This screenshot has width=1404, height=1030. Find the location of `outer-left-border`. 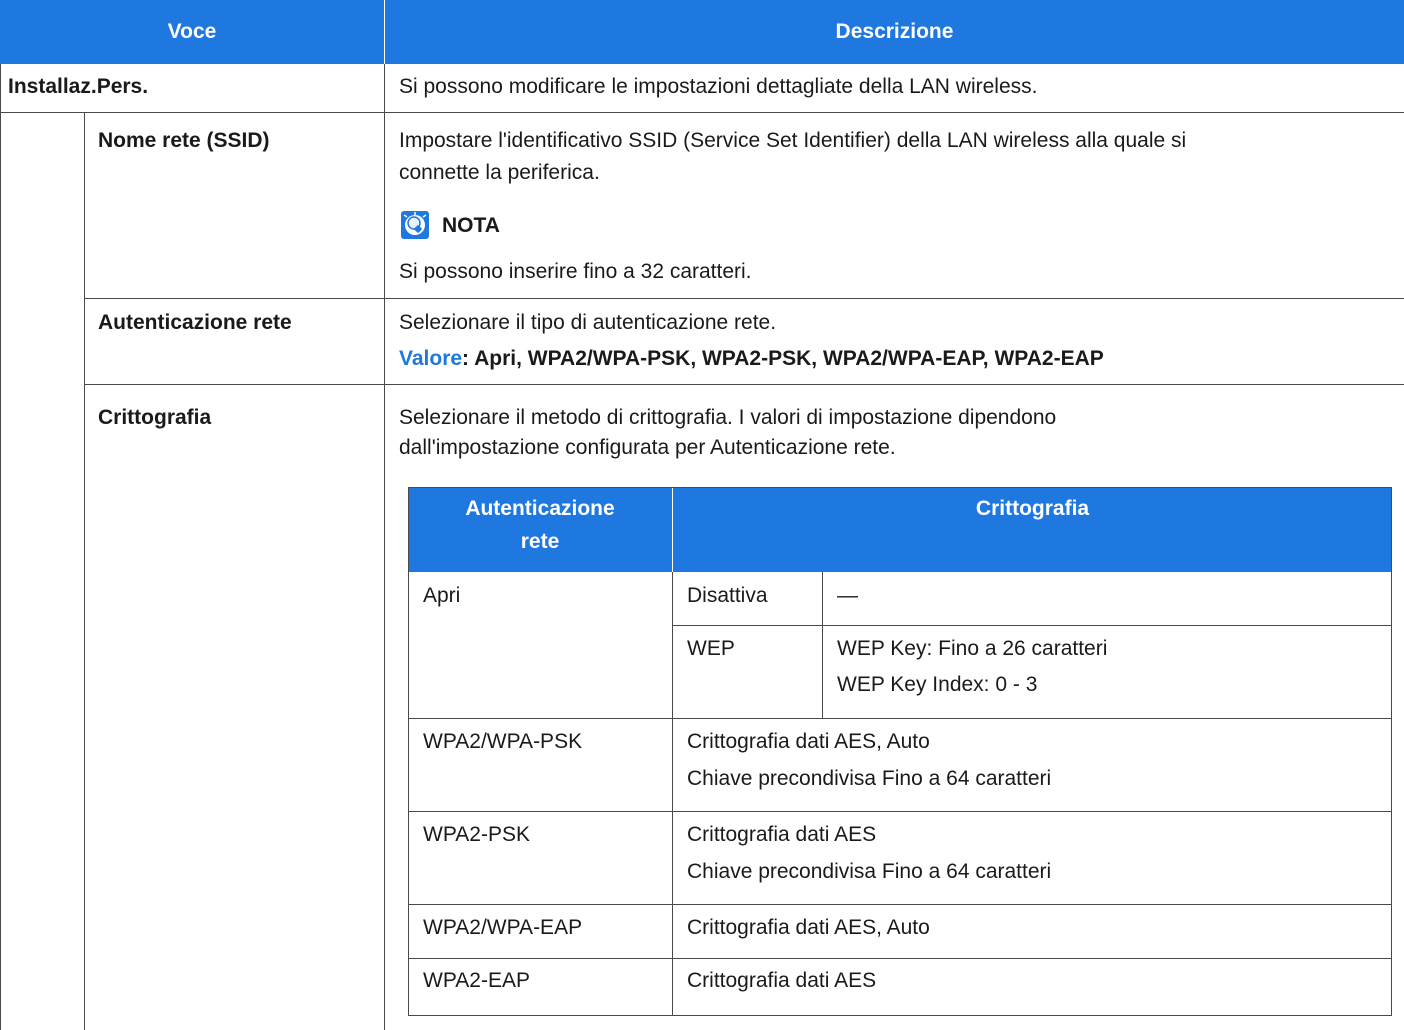

outer-left-border is located at coordinates (0, 547).